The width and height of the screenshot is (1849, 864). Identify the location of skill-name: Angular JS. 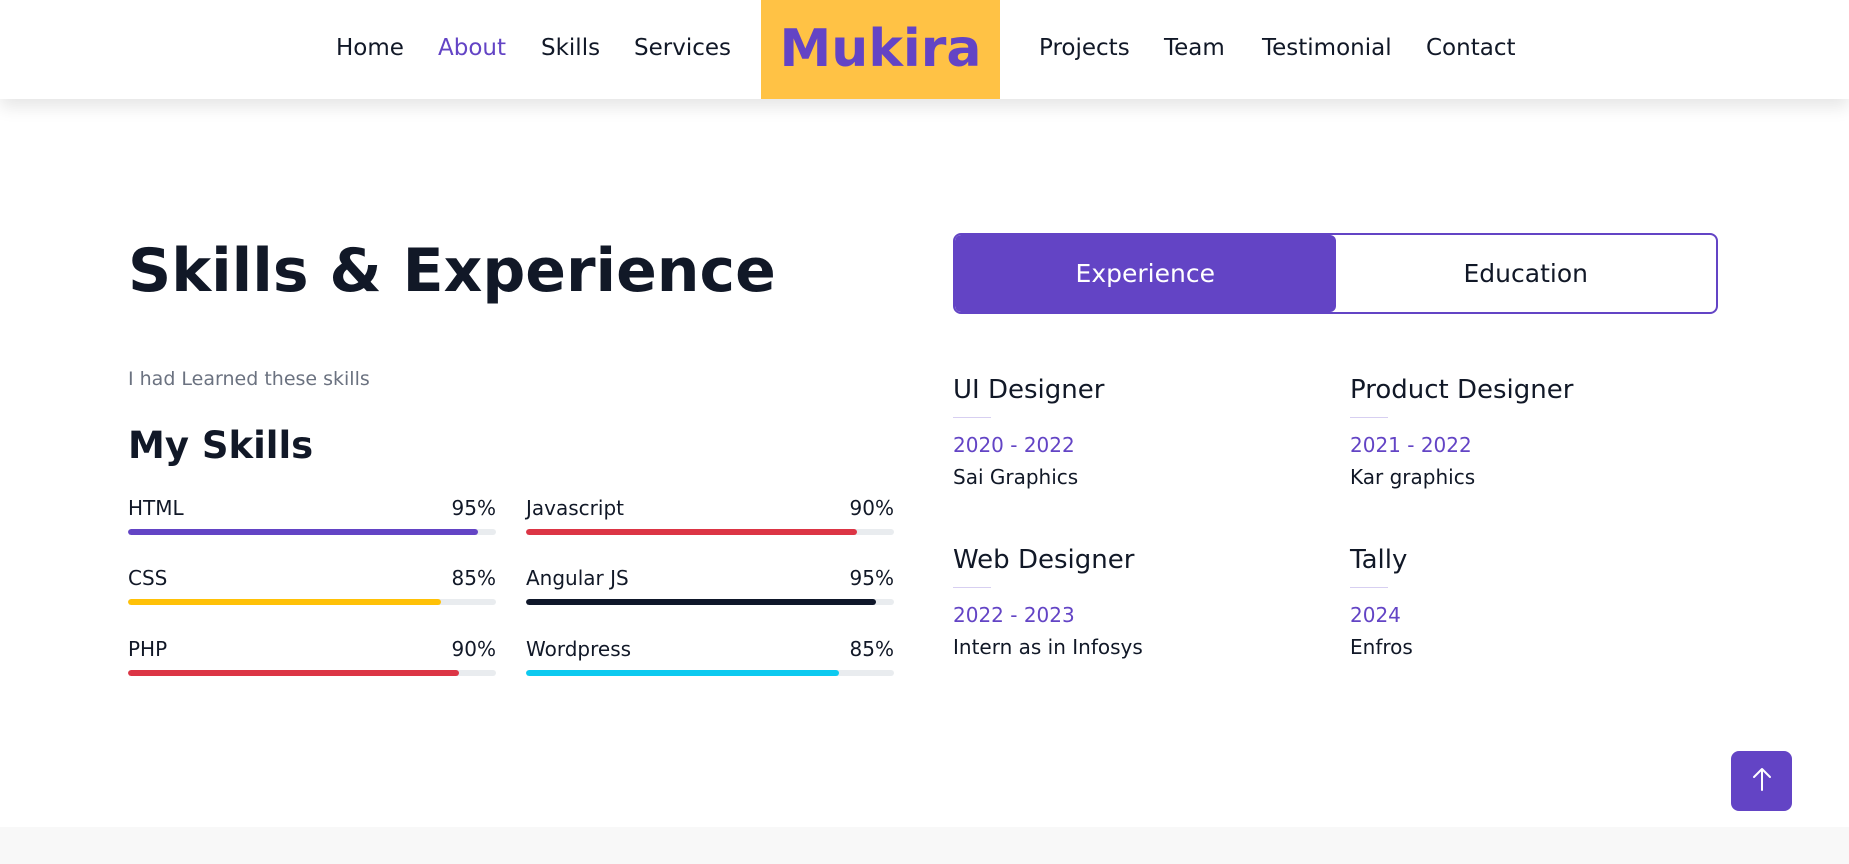
(577, 578).